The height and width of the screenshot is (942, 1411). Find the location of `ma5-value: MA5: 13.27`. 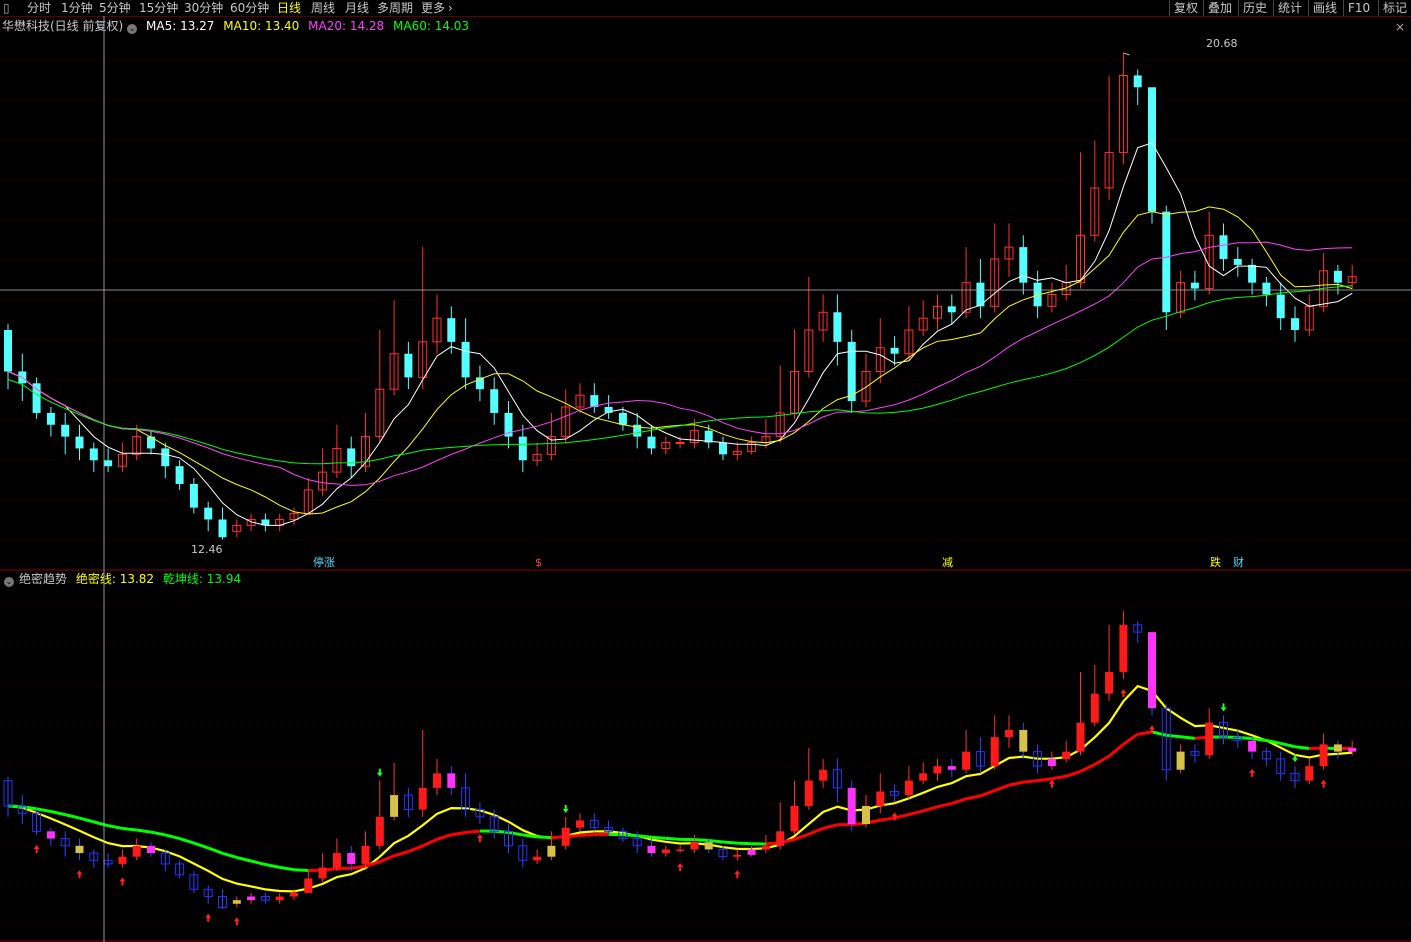

ma5-value: MA5: 13.27 is located at coordinates (180, 26).